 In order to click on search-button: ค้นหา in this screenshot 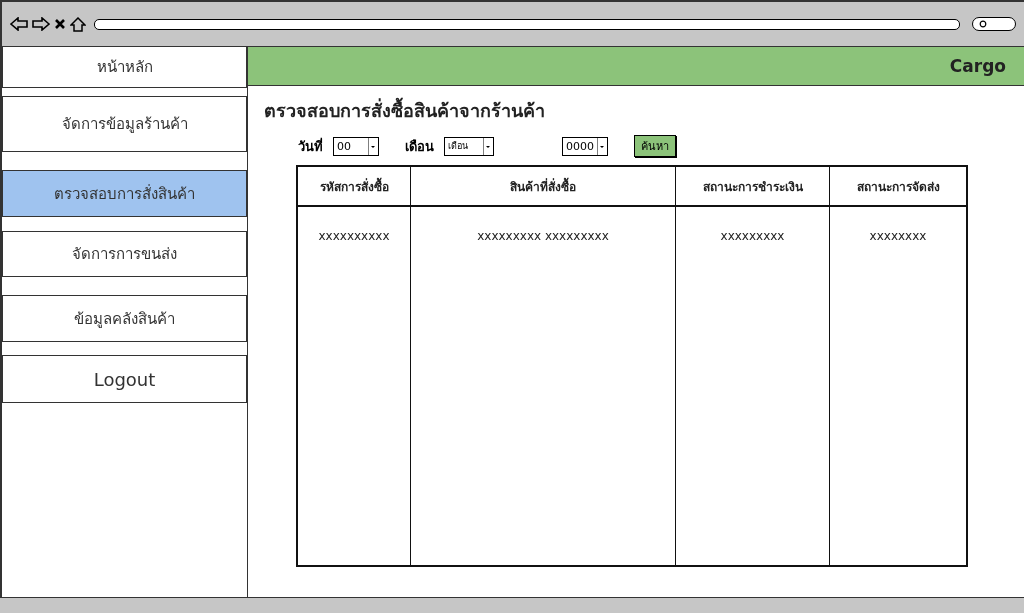, I will do `click(655, 146)`.